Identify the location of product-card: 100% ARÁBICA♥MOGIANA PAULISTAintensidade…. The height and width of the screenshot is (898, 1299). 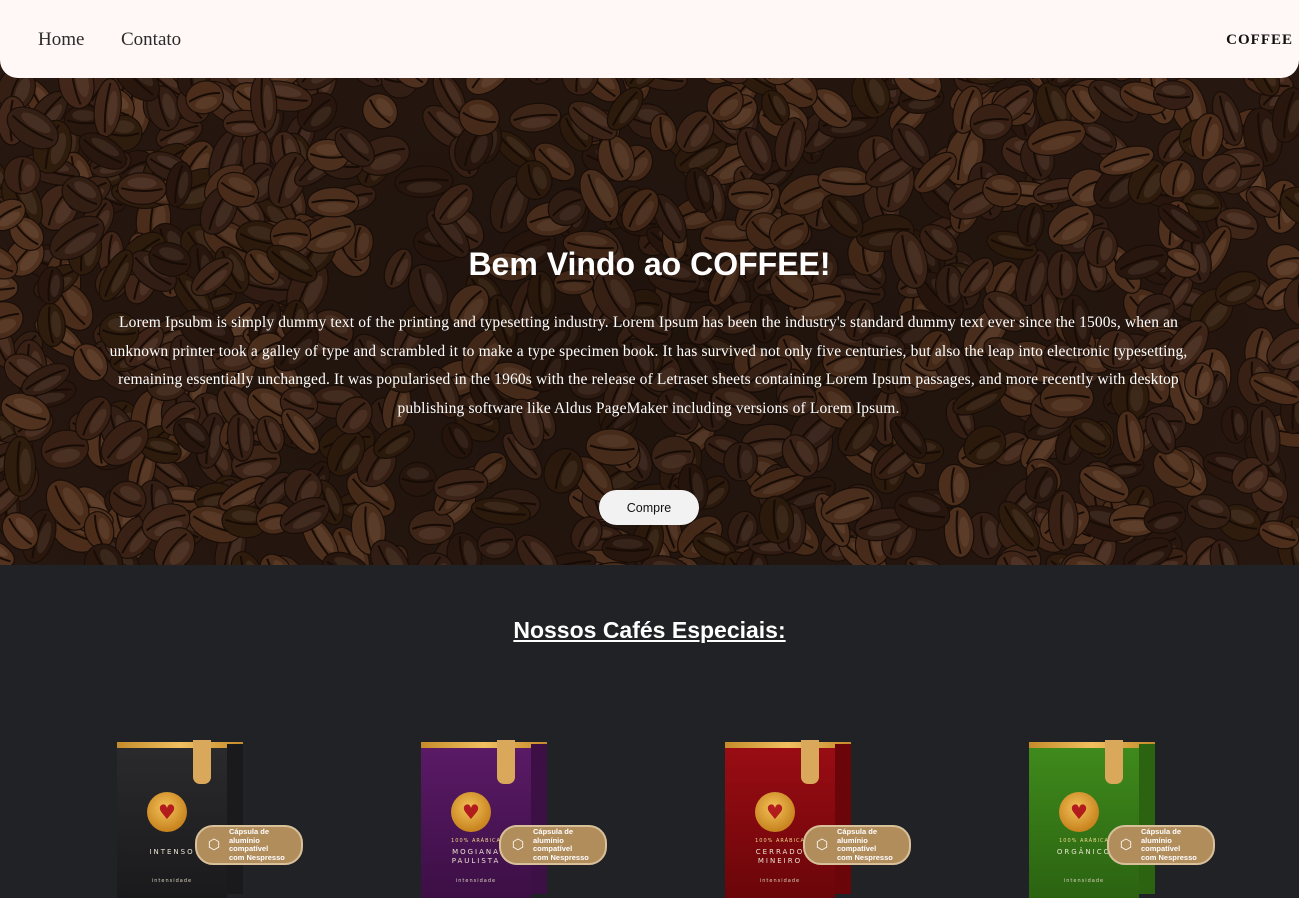
(516, 815).